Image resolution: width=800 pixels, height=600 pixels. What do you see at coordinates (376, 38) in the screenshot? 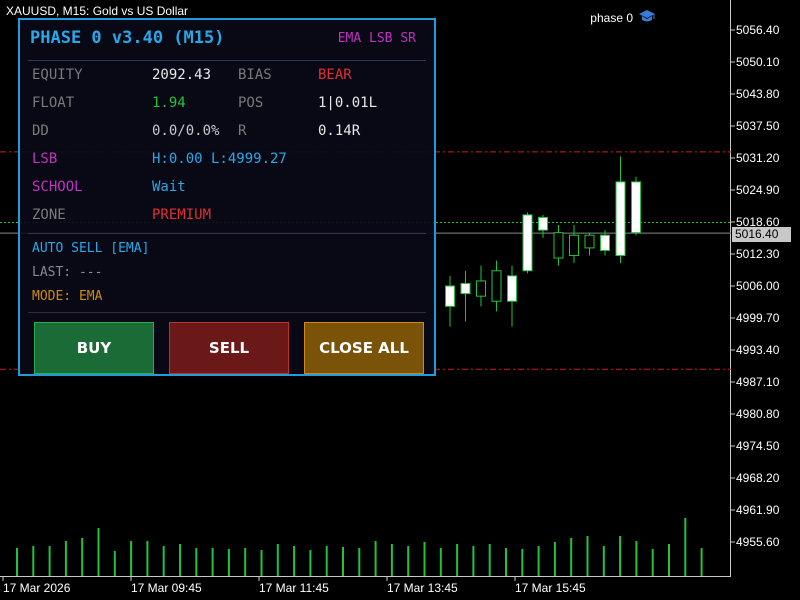
I see `strategy-tags: EMA LSB SR` at bounding box center [376, 38].